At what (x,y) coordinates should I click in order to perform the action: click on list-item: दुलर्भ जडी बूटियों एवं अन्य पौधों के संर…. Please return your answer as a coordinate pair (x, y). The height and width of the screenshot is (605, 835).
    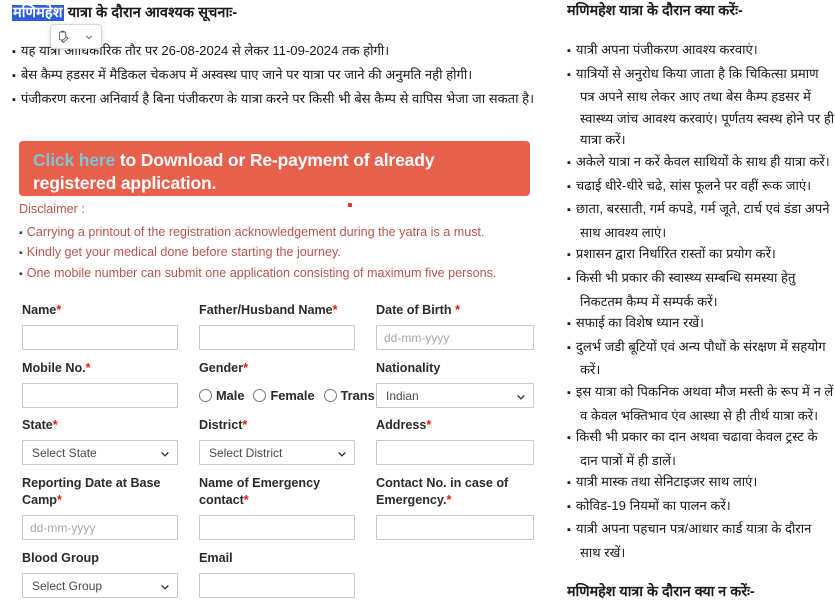
    Looking at the image, I should click on (701, 358).